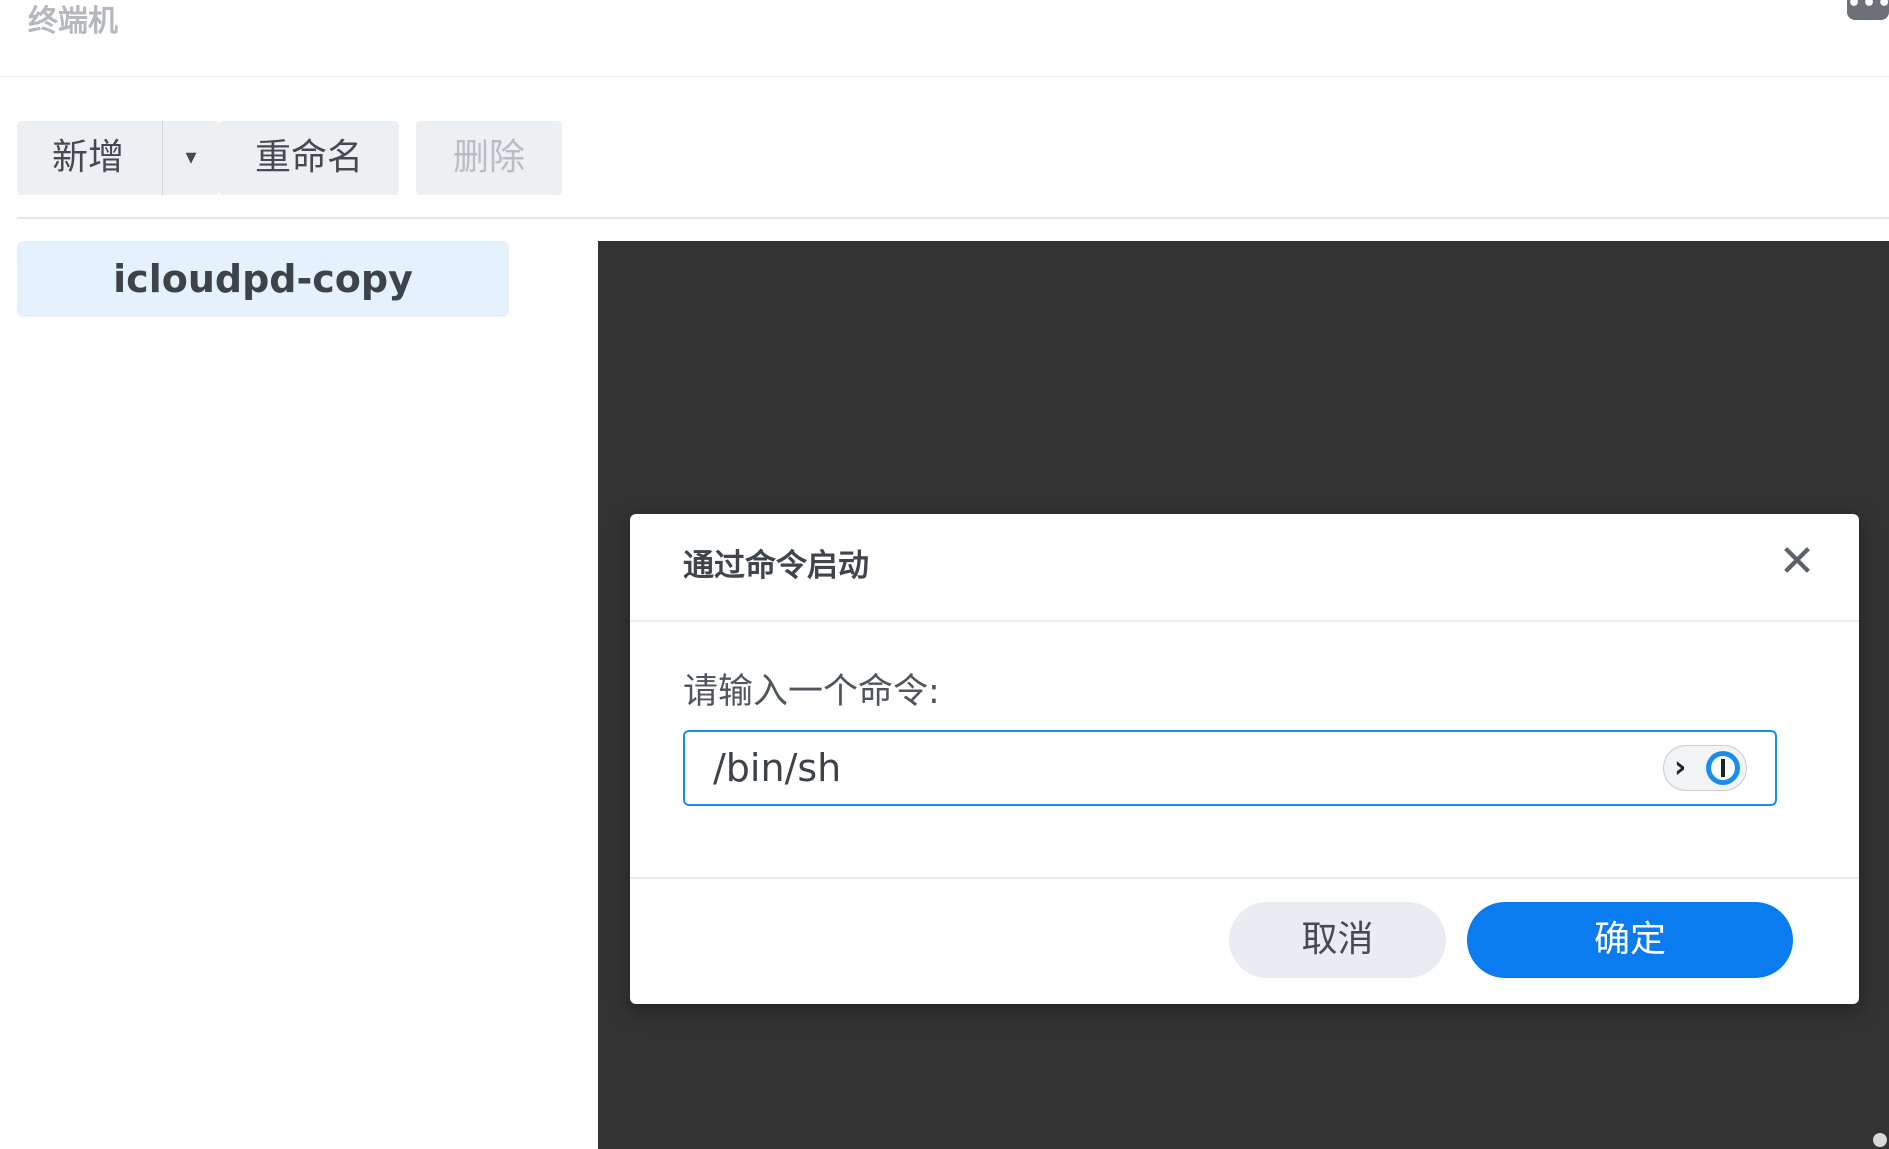  I want to click on new-button: 新增, so click(89, 158).